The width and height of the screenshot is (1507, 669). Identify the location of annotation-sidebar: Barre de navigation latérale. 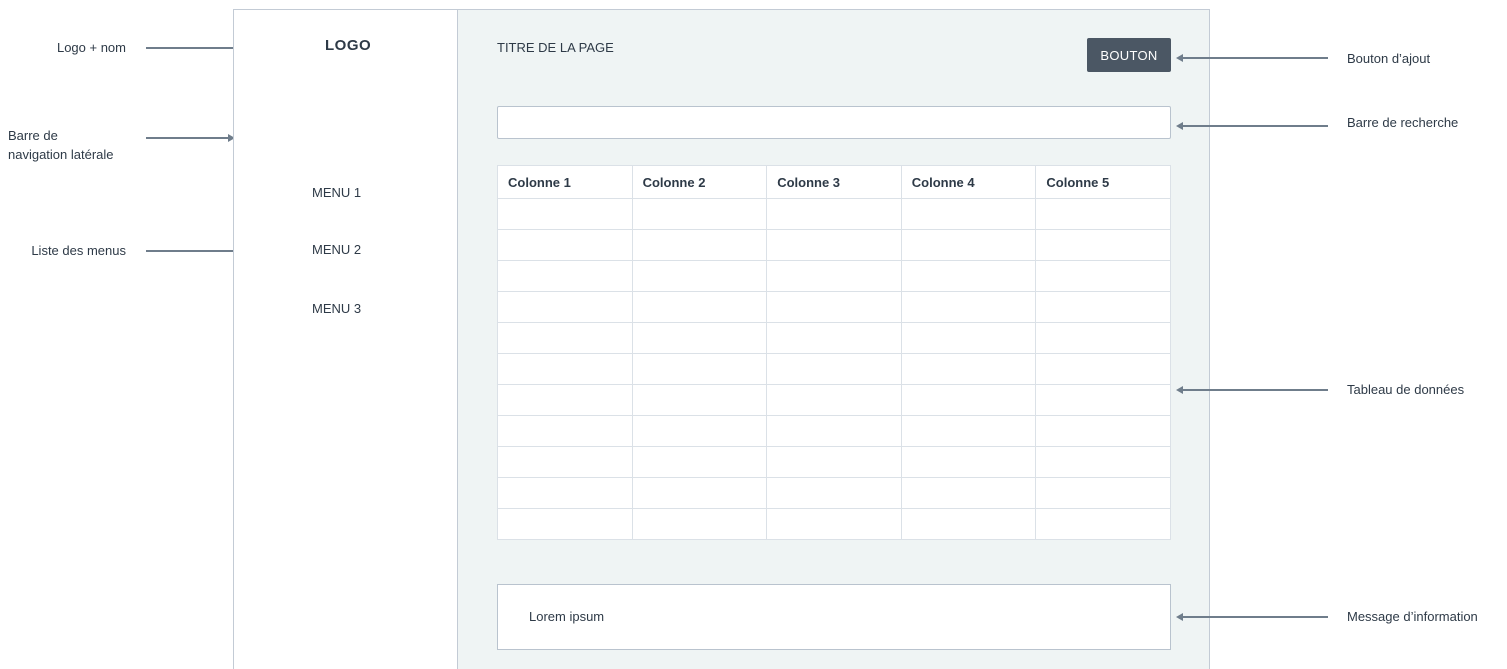
(73, 145).